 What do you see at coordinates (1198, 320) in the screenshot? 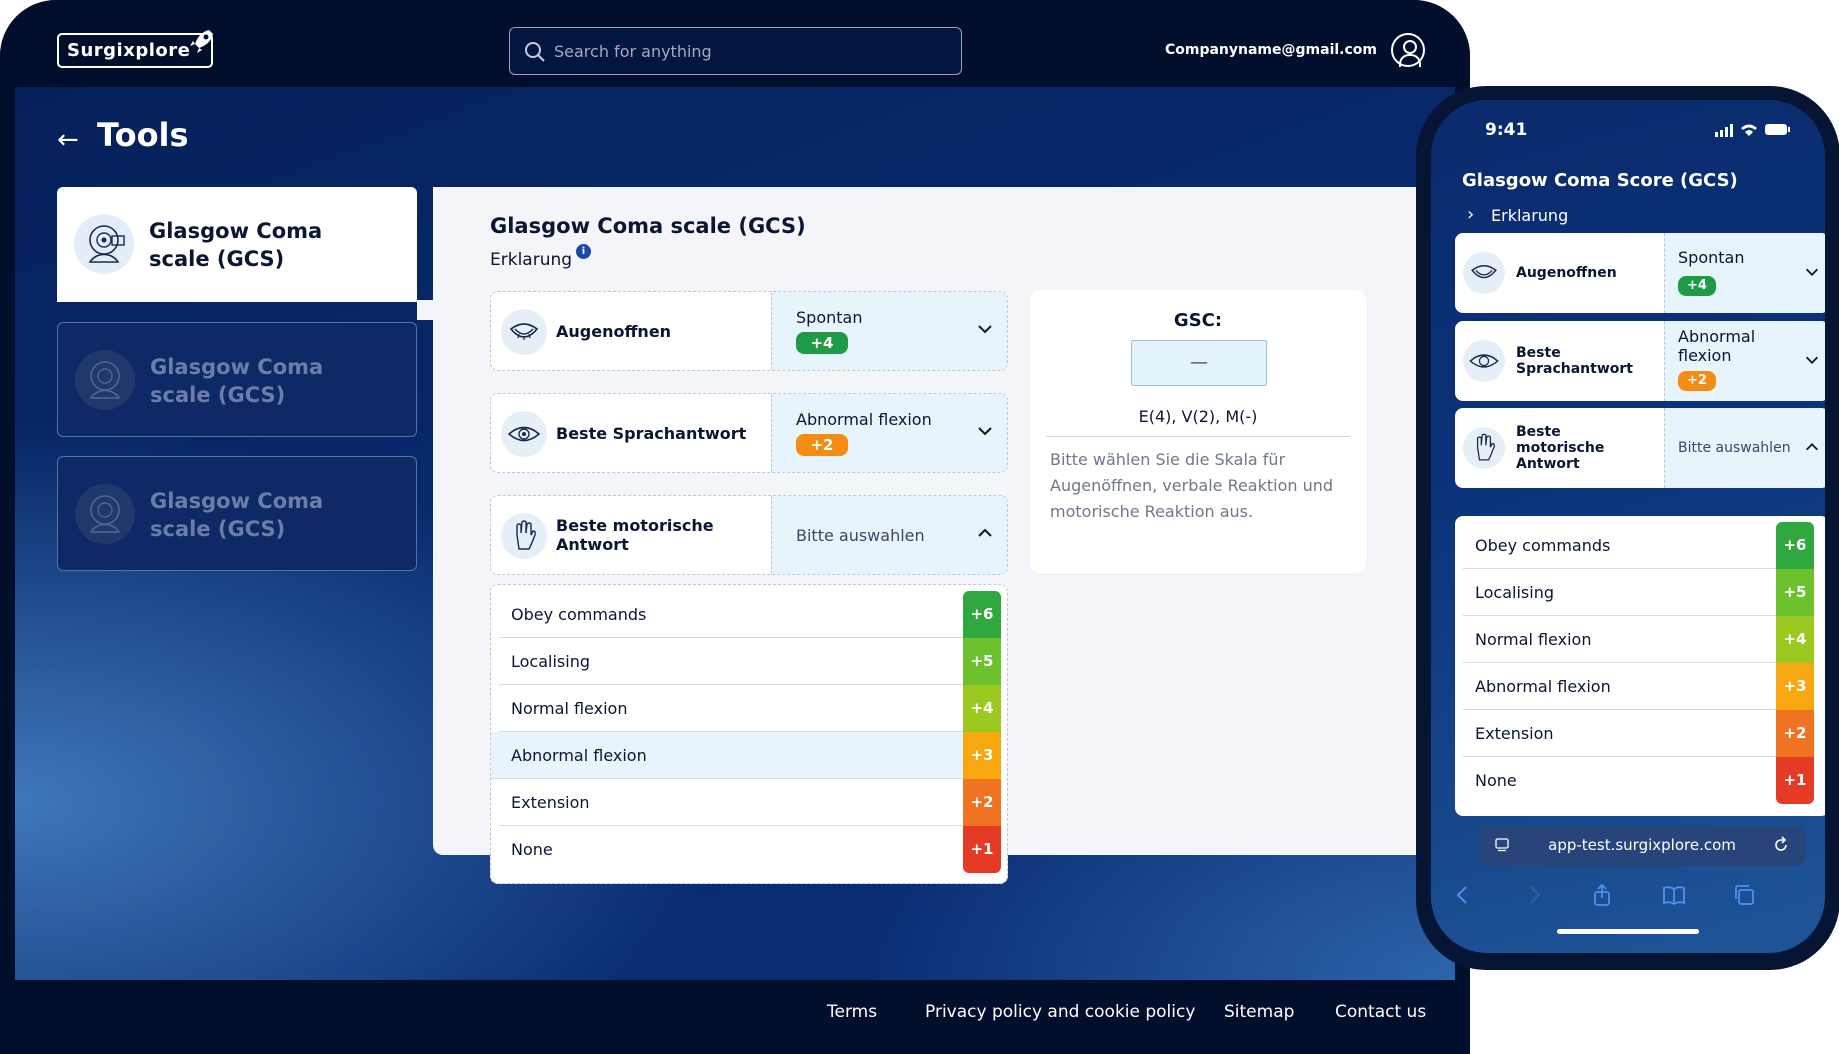
I see `result-title: GSC:` at bounding box center [1198, 320].